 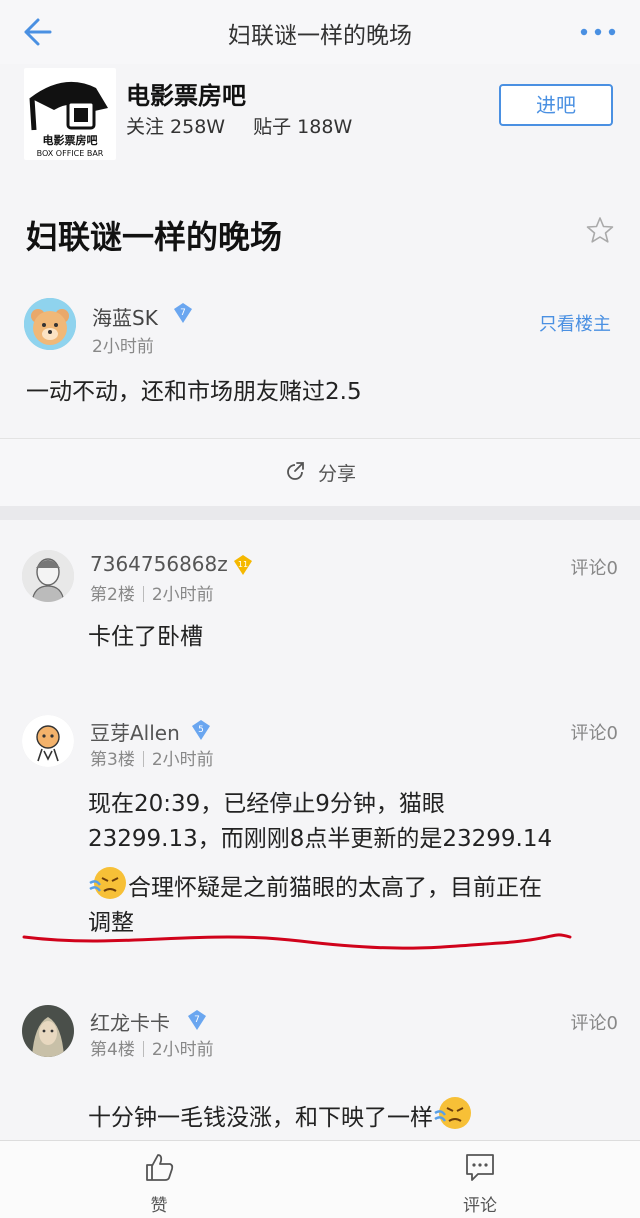 What do you see at coordinates (320, 603) in the screenshot?
I see `reply-item: 7364756868z 11 第2楼 2小时前 评论0 卡住了卧槽` at bounding box center [320, 603].